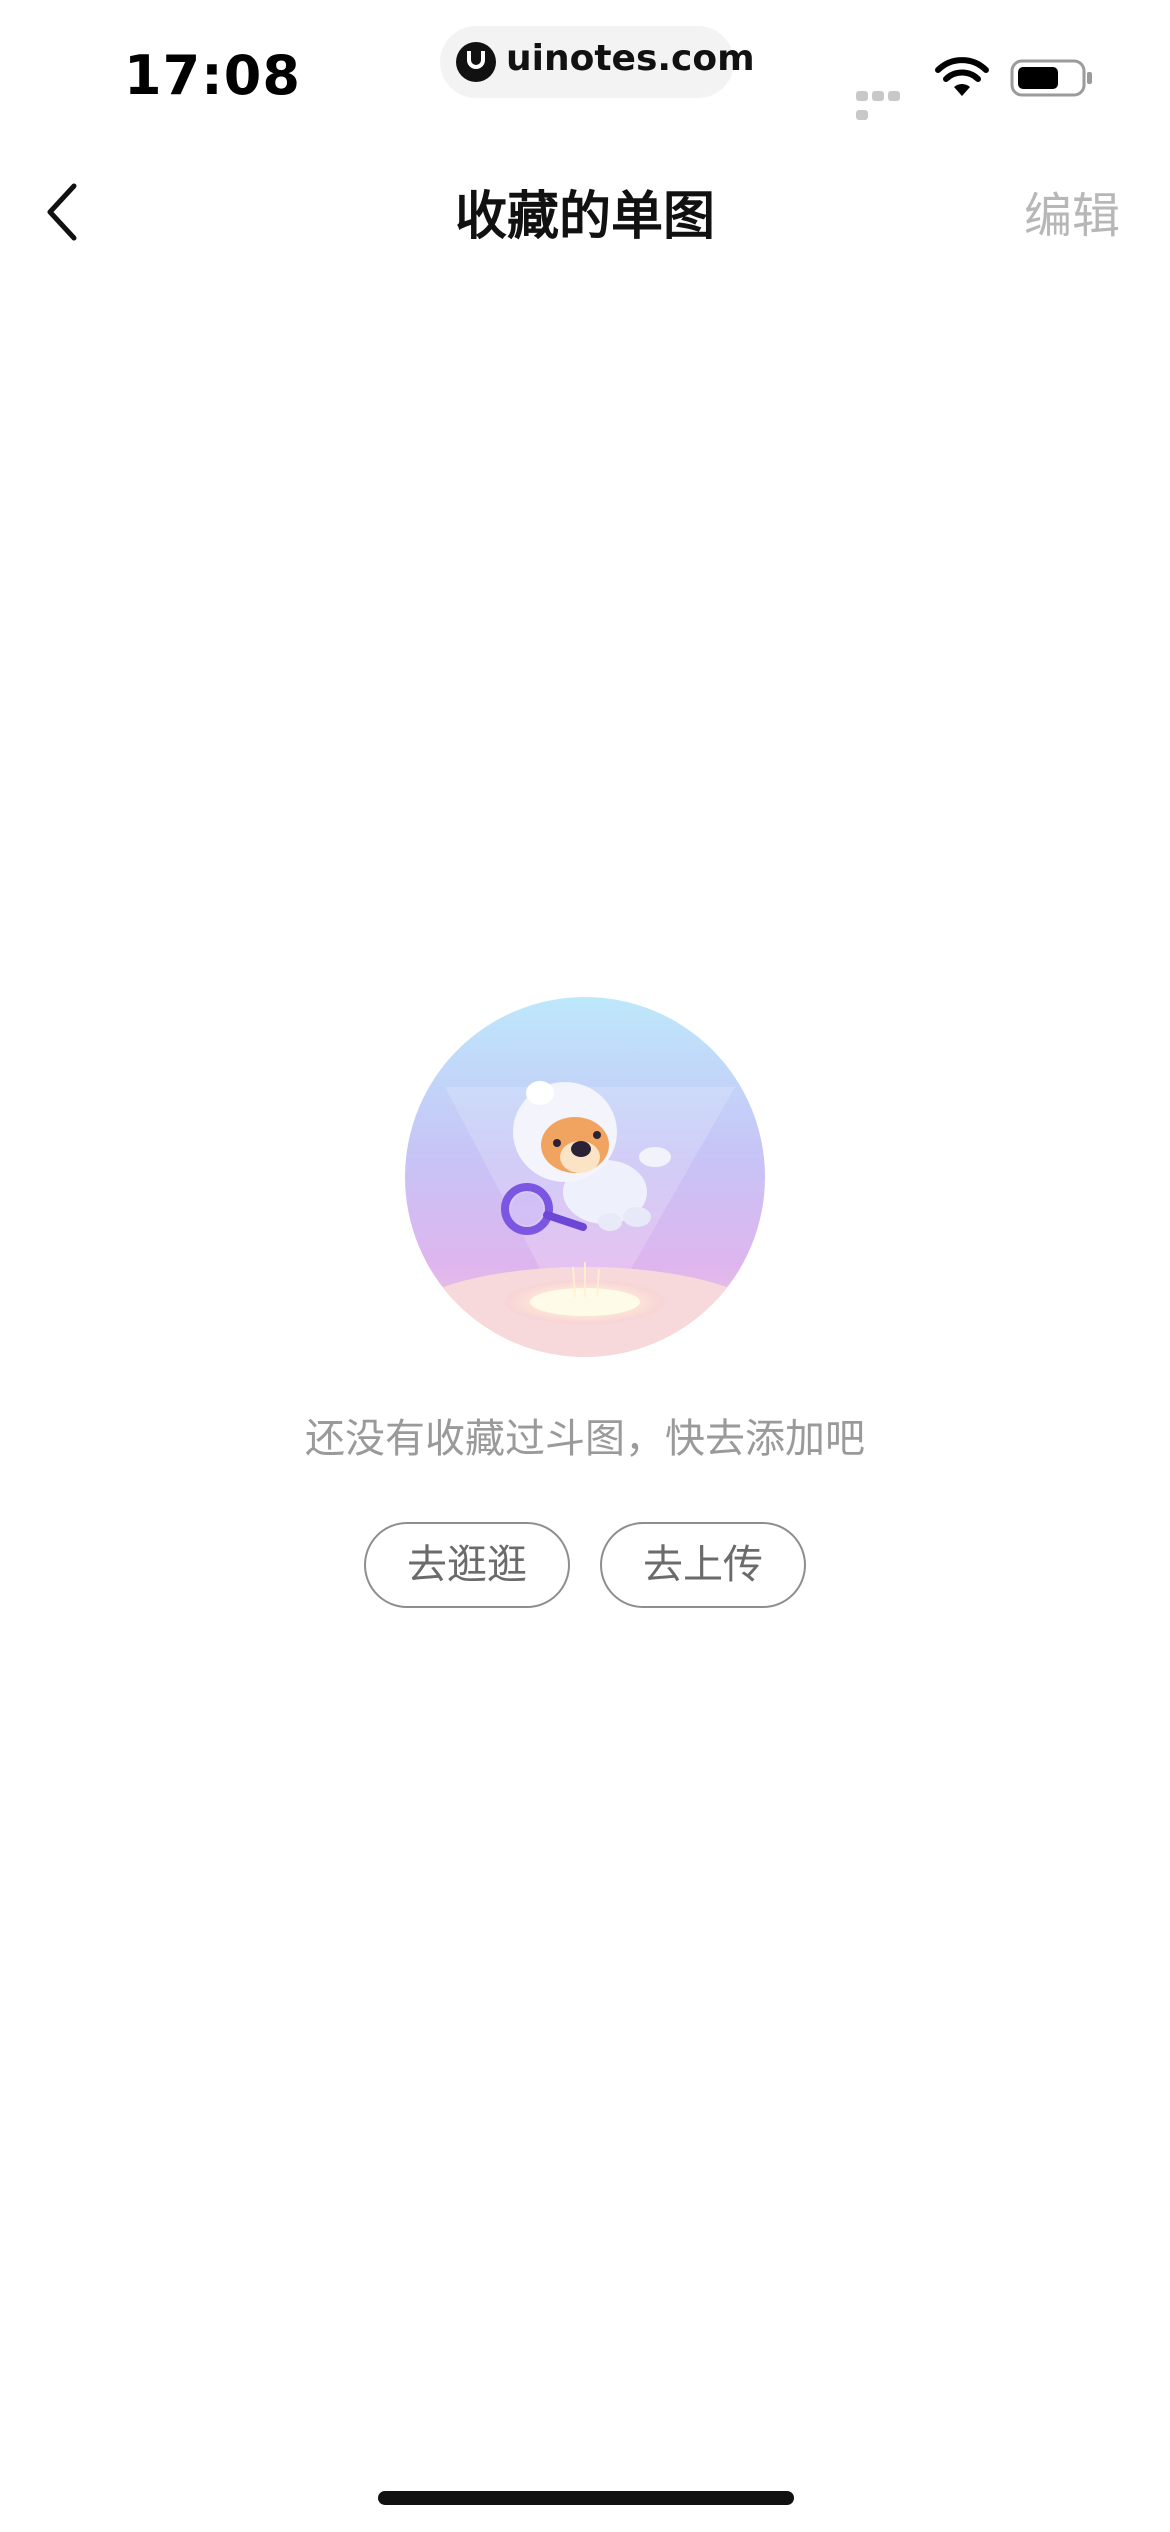  Describe the element at coordinates (476, 62) in the screenshot. I see `uinotes-logo-icon` at that location.